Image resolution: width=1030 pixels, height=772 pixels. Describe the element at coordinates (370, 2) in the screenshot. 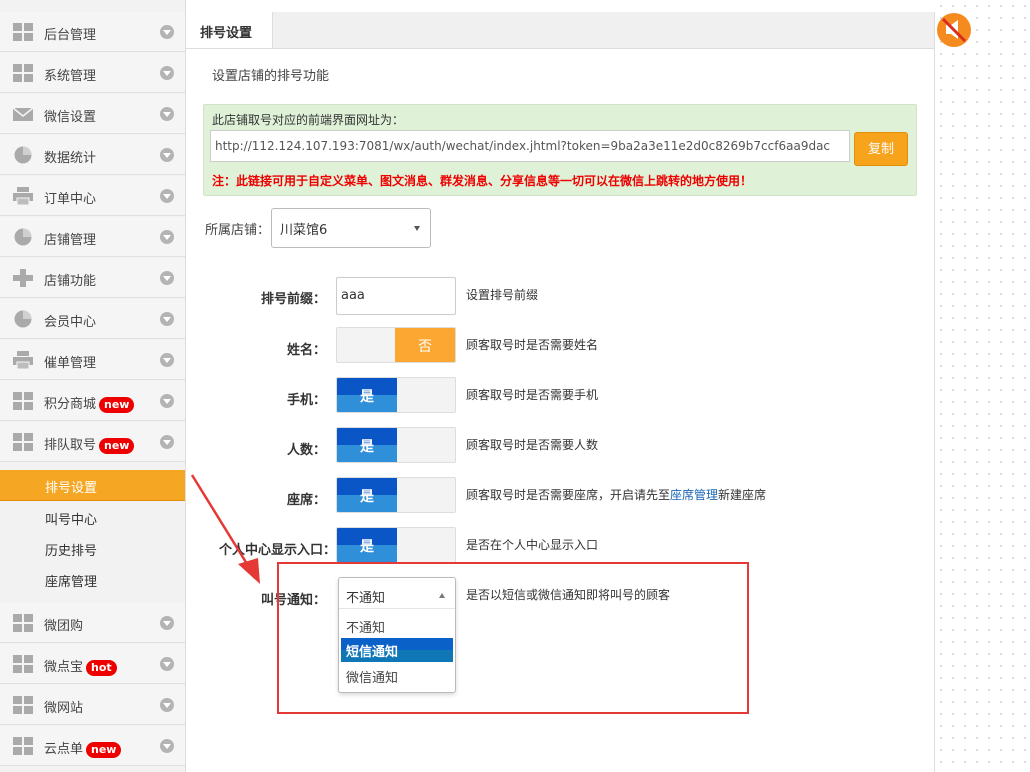

I see `top-annotation-clip` at that location.